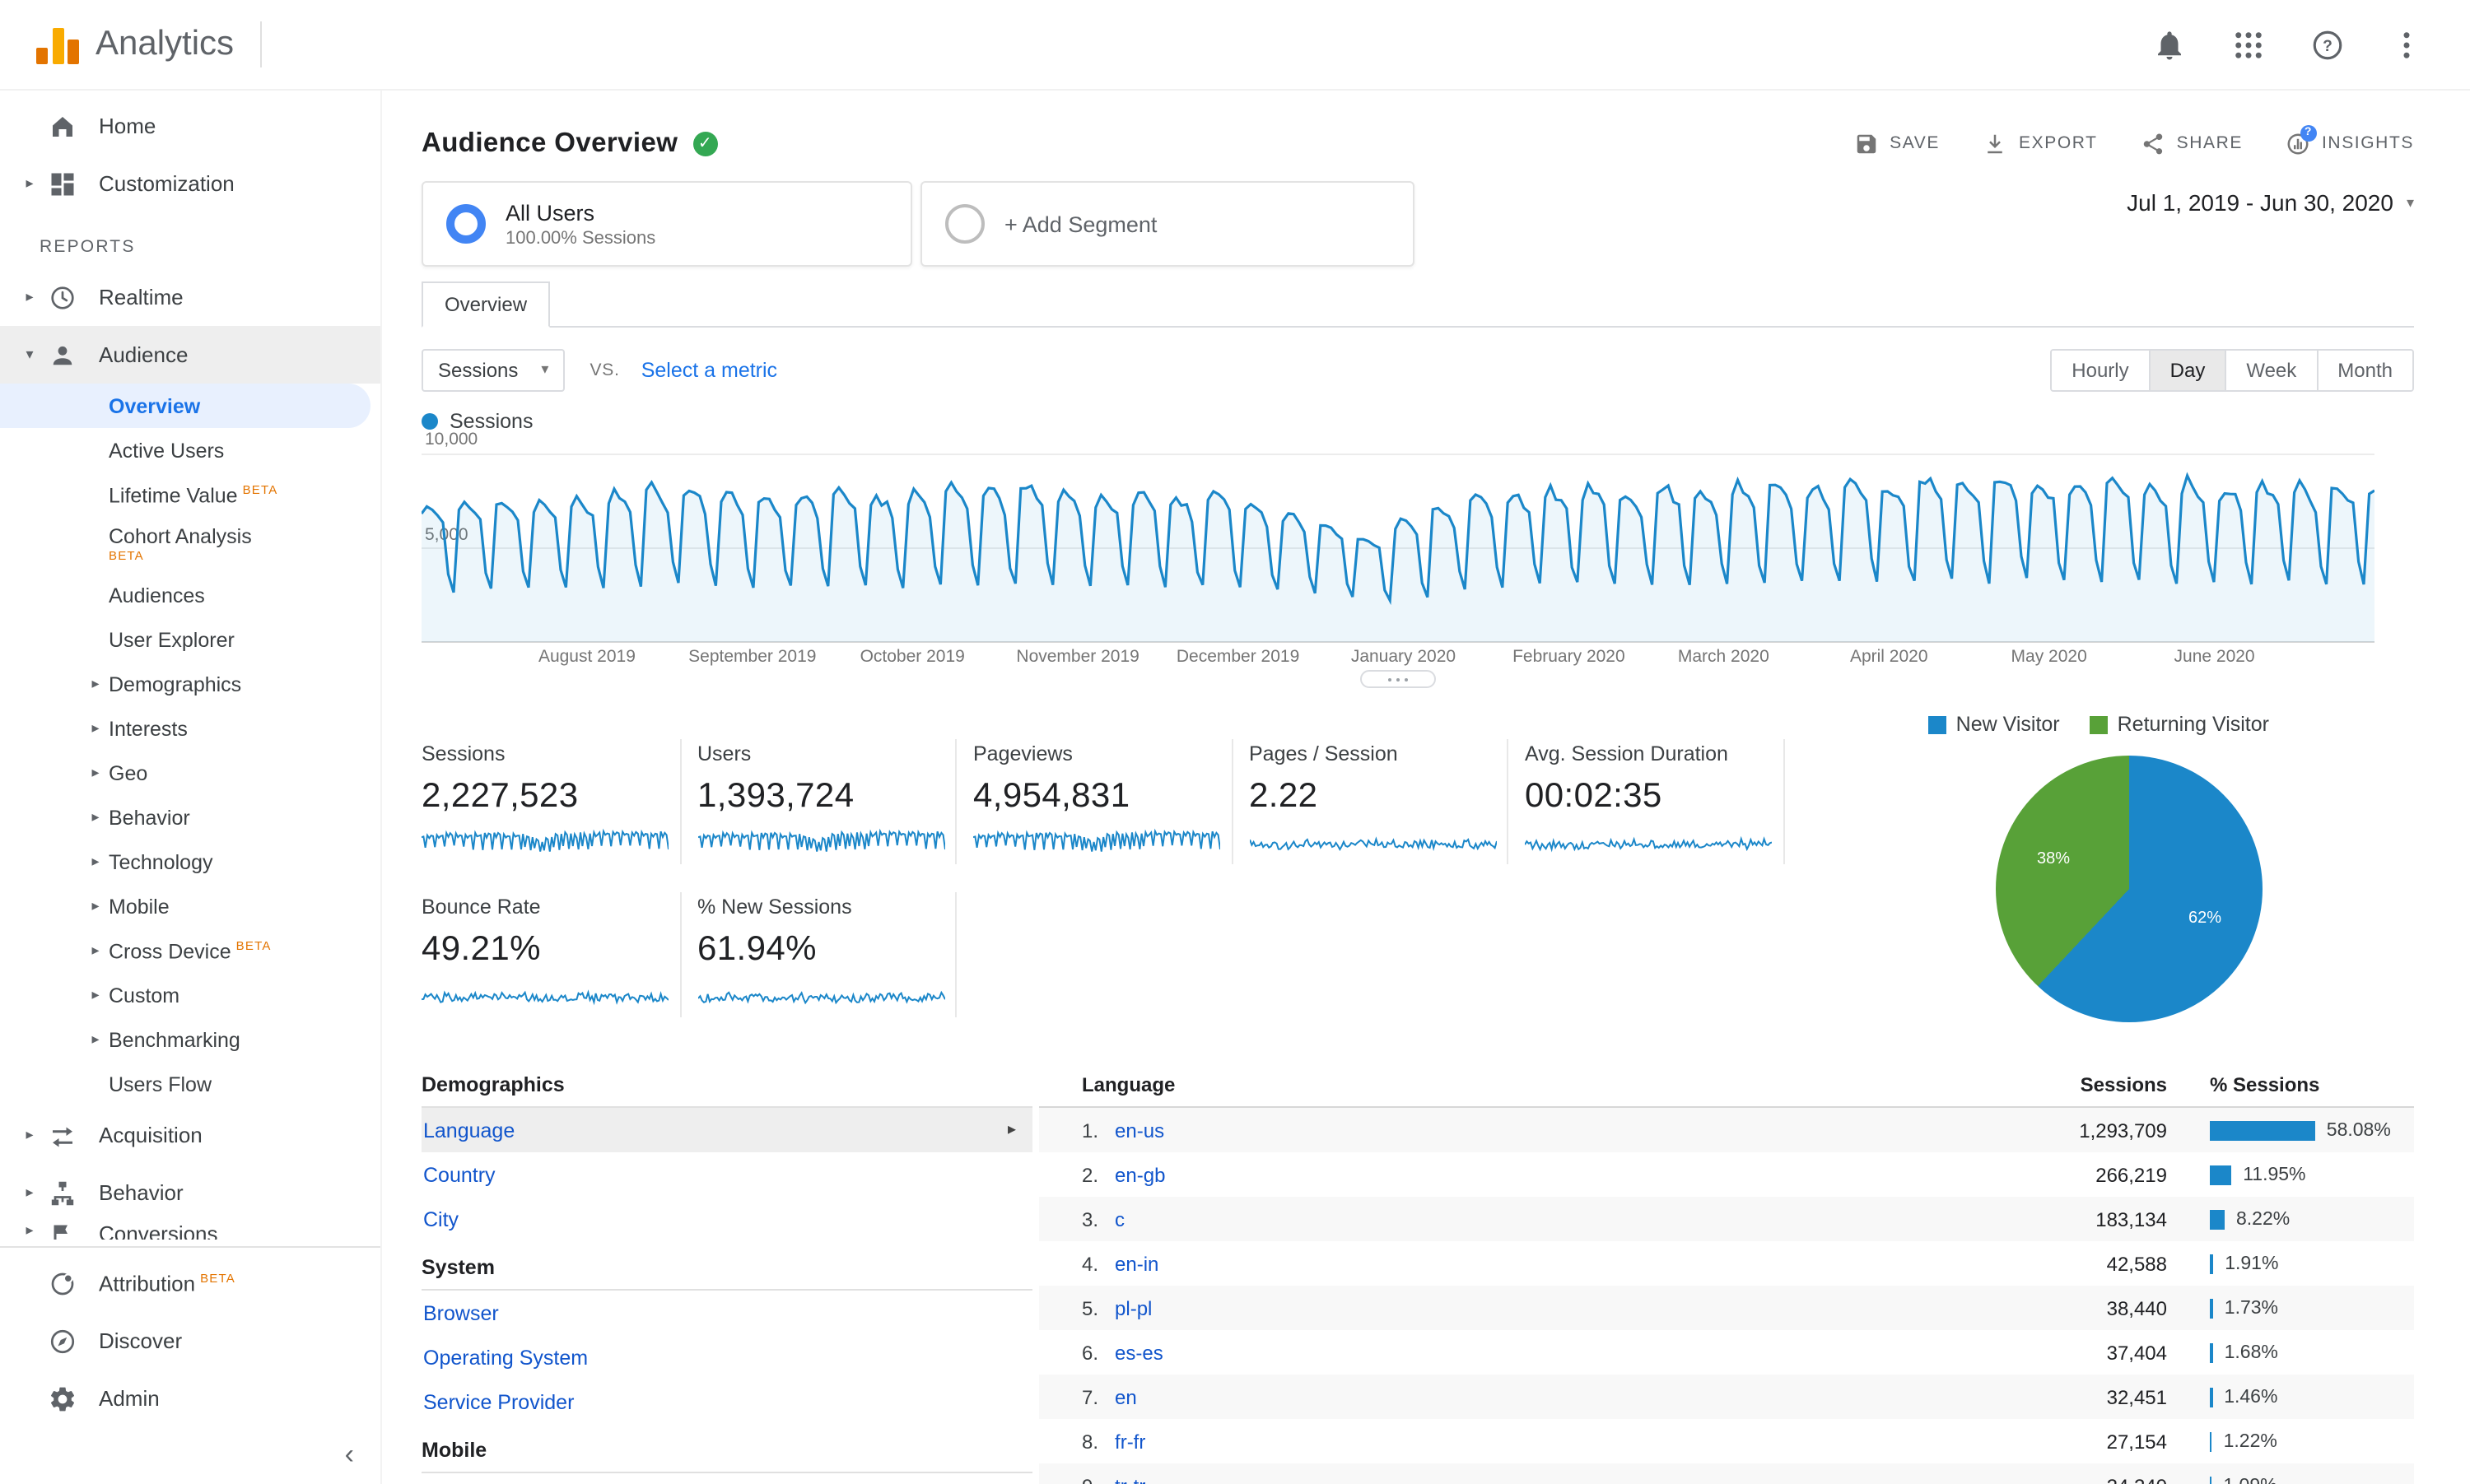 This screenshot has width=2470, height=1484. I want to click on explorer-item-system-service-provider: Service Provider, so click(727, 1401).